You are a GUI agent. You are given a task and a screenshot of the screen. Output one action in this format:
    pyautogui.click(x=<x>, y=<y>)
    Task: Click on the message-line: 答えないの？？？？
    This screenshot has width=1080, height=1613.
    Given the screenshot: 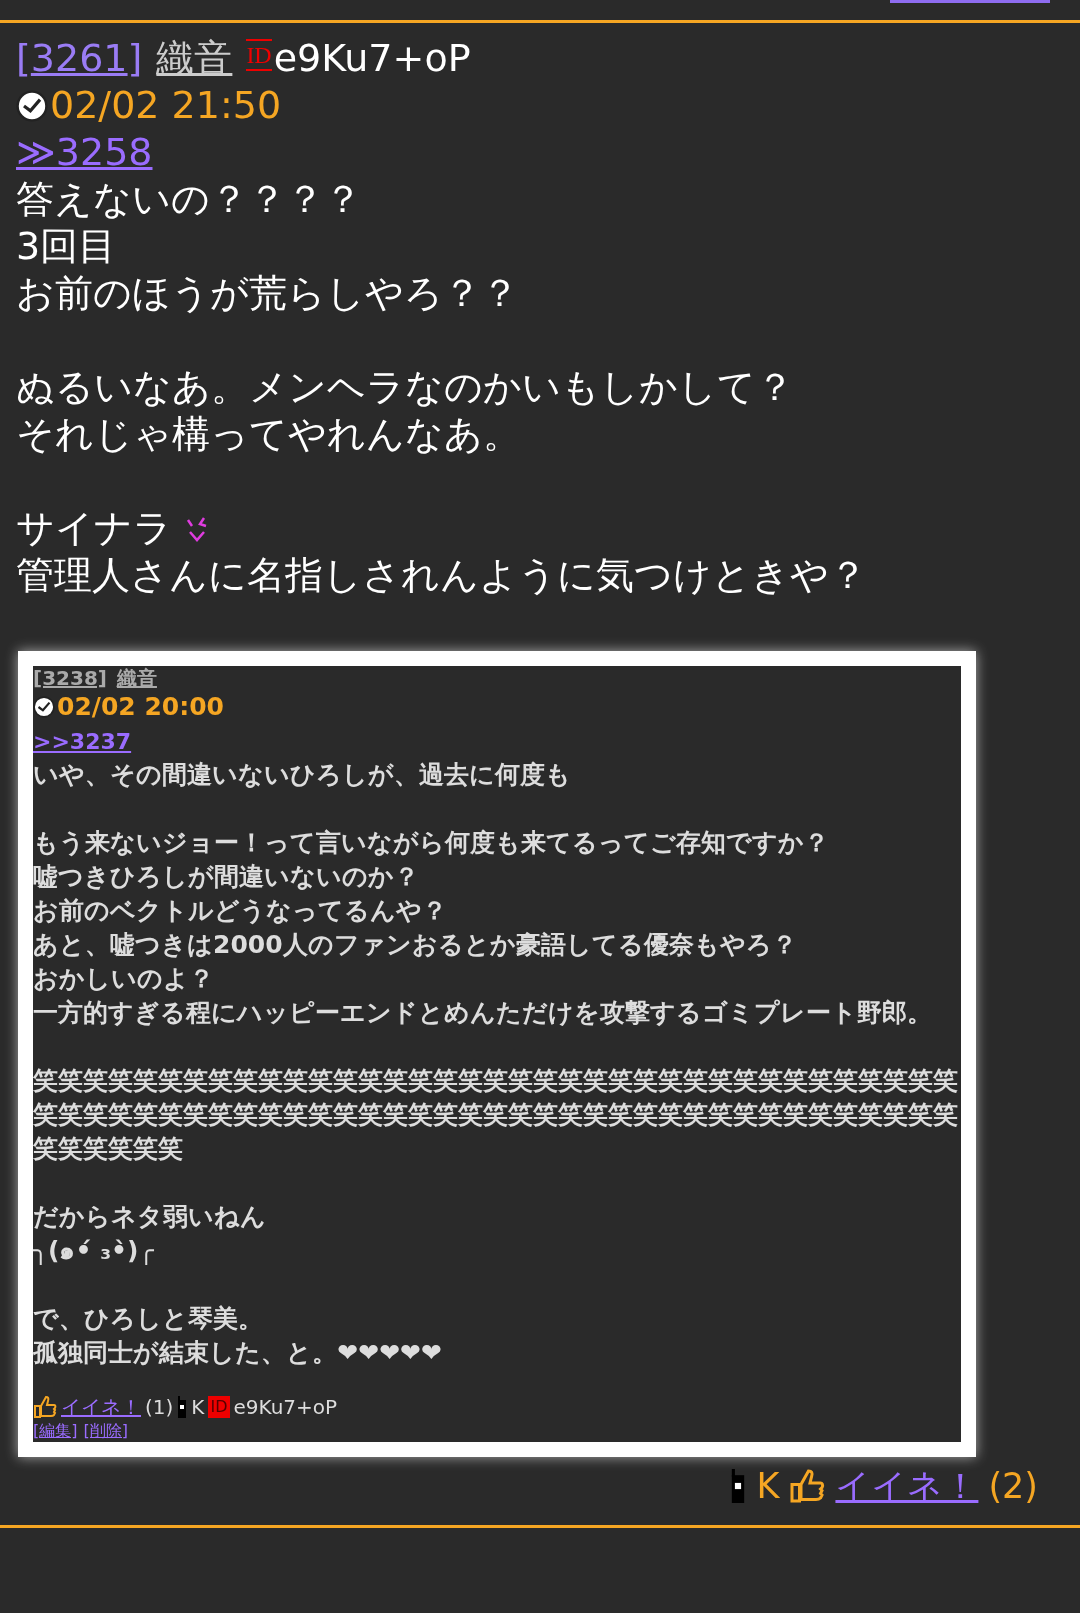 What is the action you would take?
    pyautogui.click(x=189, y=199)
    